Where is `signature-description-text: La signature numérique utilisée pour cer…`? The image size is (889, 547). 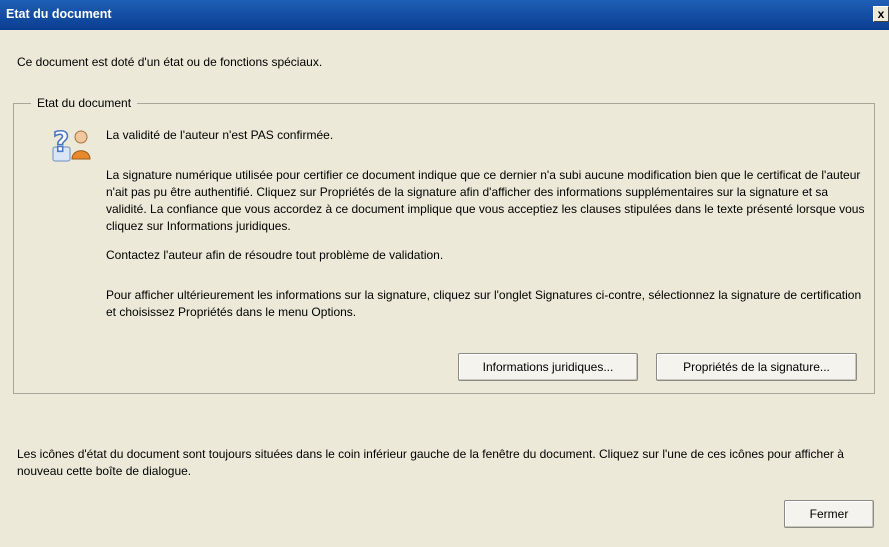
signature-description-text: La signature numérique utilisée pour cer… is located at coordinates (485, 200).